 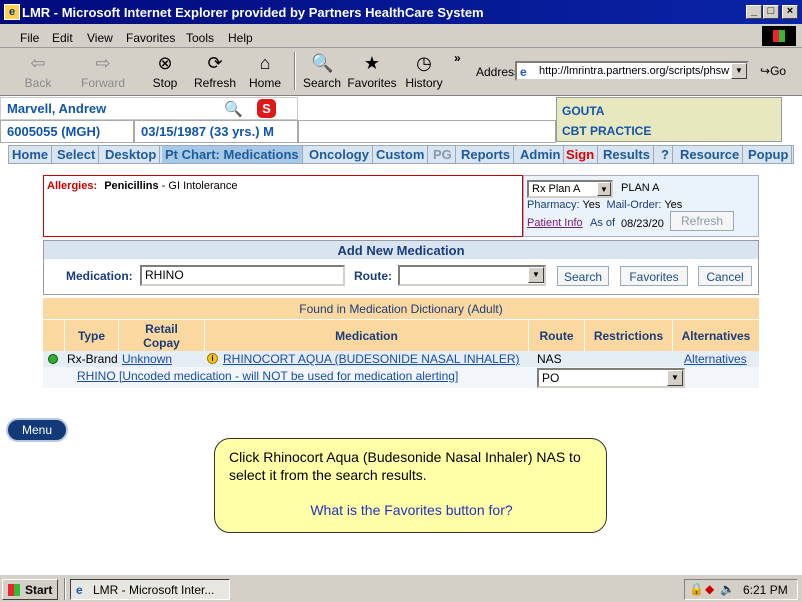 I want to click on menu-edit: Edit, so click(x=62, y=38).